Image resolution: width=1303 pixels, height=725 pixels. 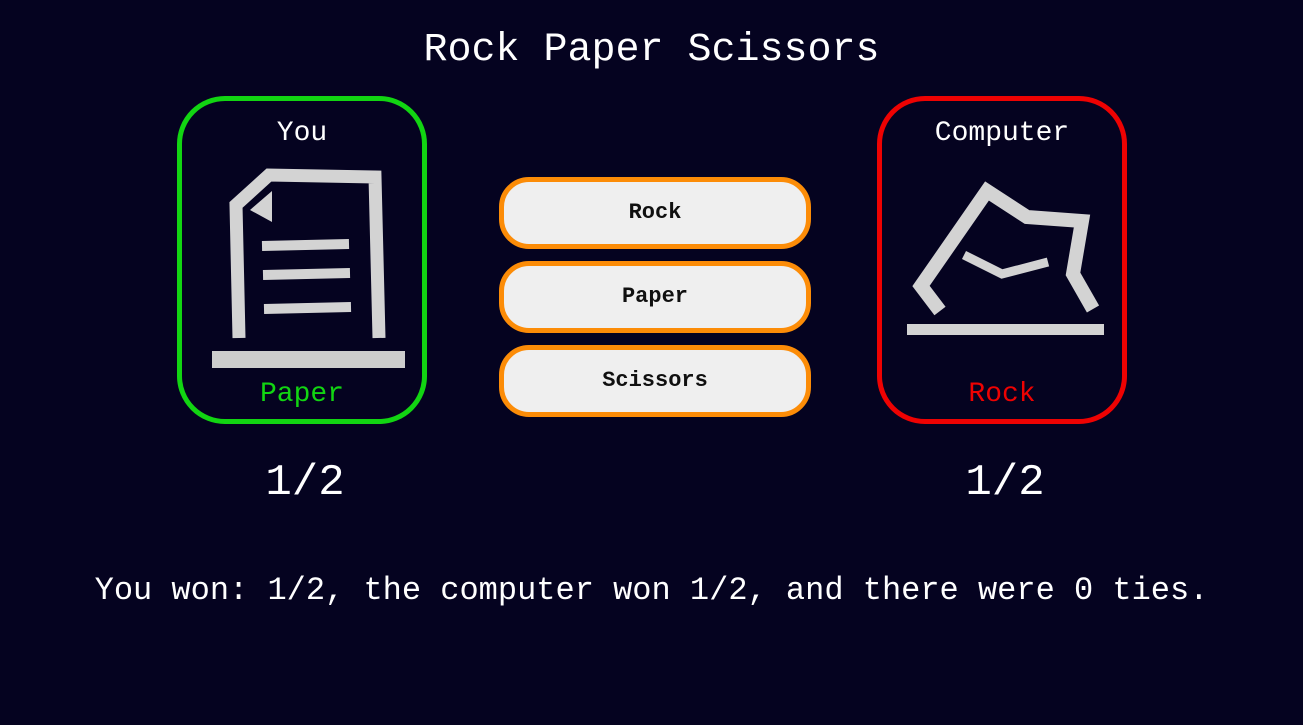 I want to click on computer-score: 1/2, so click(x=1005, y=483).